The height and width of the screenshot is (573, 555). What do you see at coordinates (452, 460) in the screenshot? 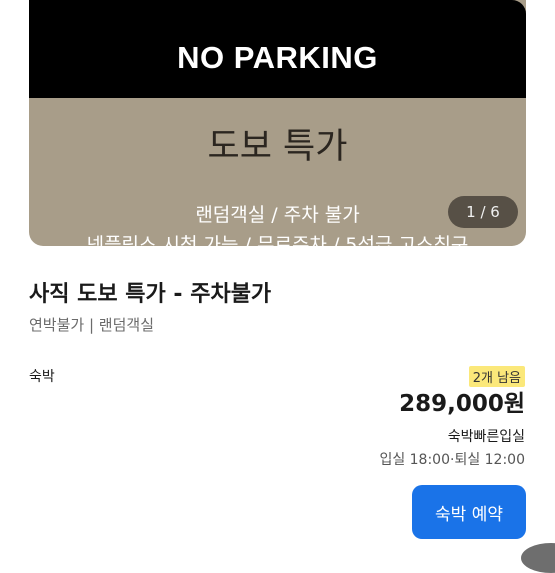
I see `checkin-checkout-times: 입실 18:00·퇴실 12:00` at bounding box center [452, 460].